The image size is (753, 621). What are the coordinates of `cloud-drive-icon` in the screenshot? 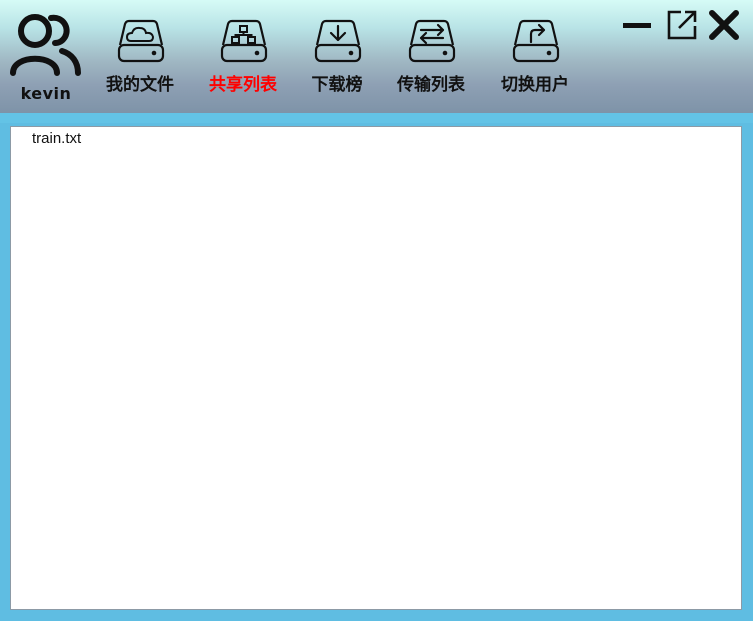 It's located at (141, 41).